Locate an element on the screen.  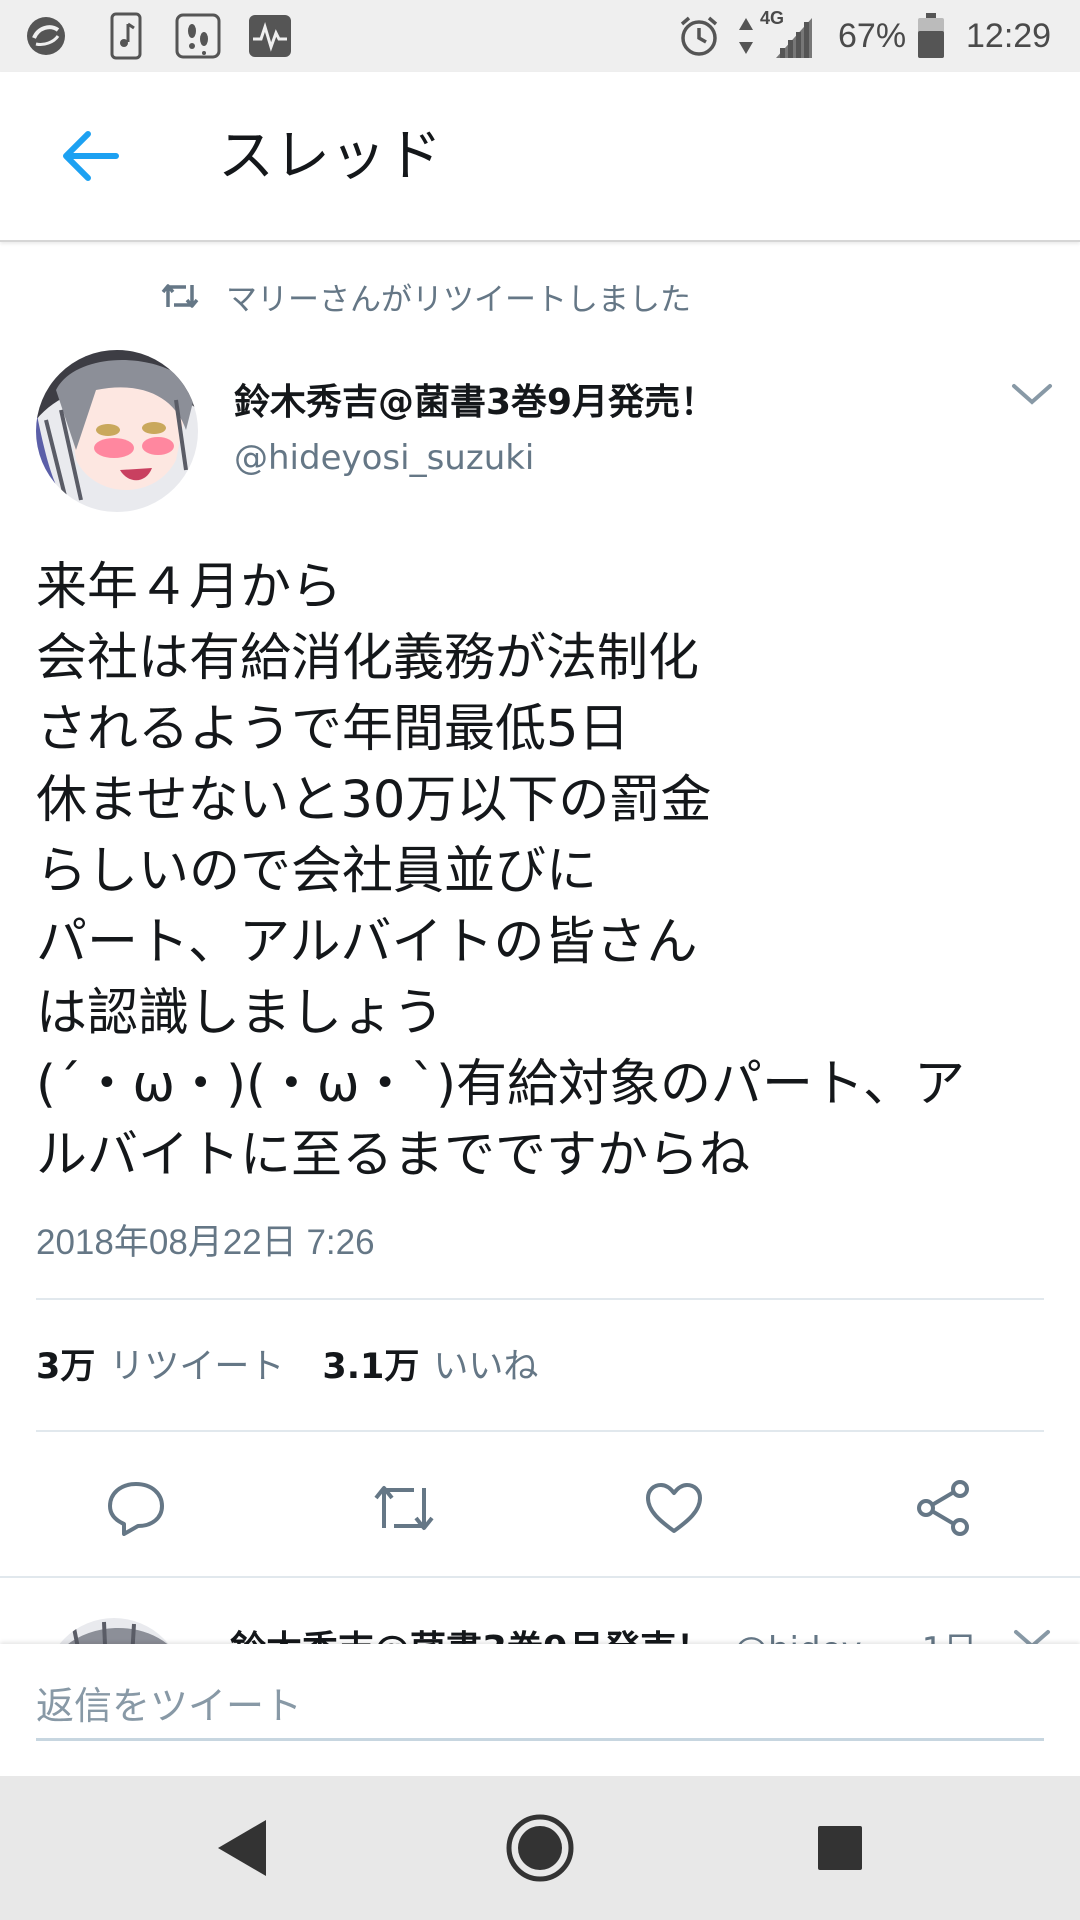
reply-icon is located at coordinates (136, 1509).